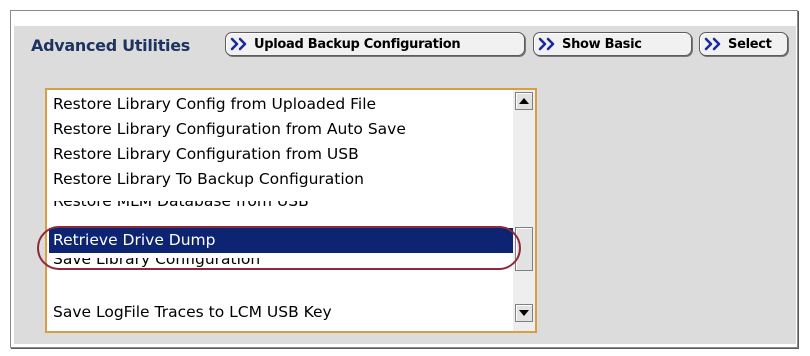  Describe the element at coordinates (524, 249) in the screenshot. I see `scroll-thumb` at that location.